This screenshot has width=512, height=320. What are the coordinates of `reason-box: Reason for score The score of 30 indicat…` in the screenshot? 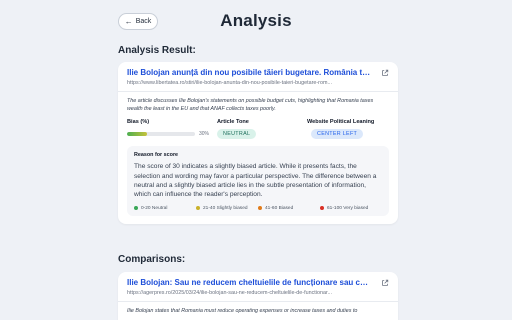 It's located at (258, 181).